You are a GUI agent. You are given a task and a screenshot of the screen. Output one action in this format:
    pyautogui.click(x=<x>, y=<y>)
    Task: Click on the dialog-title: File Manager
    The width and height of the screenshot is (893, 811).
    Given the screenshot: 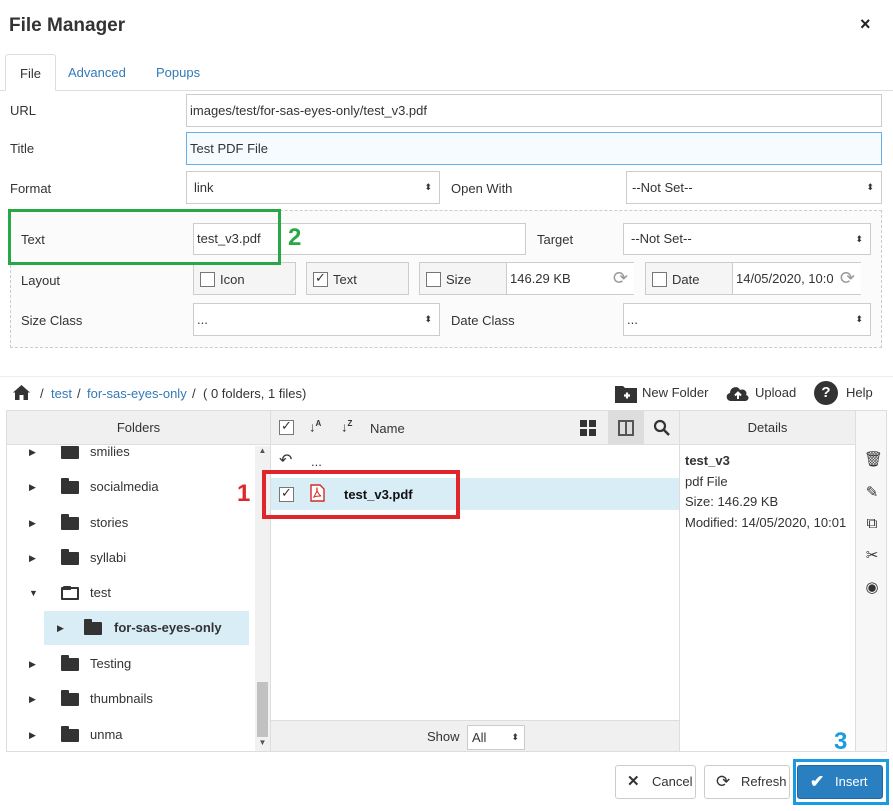 What is the action you would take?
    pyautogui.click(x=67, y=25)
    